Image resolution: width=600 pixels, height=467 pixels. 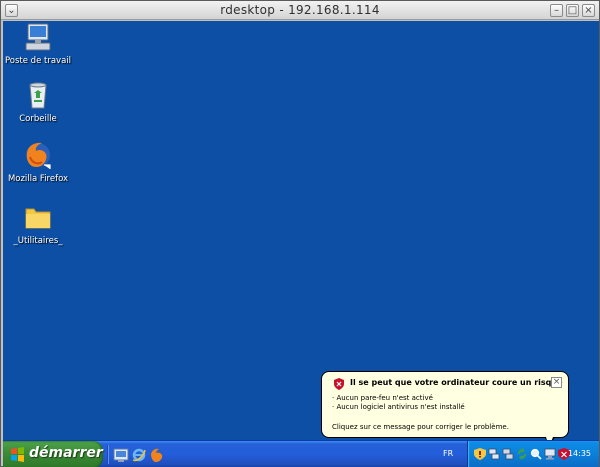 I want to click on recycle-bin-icon, so click(x=38, y=95).